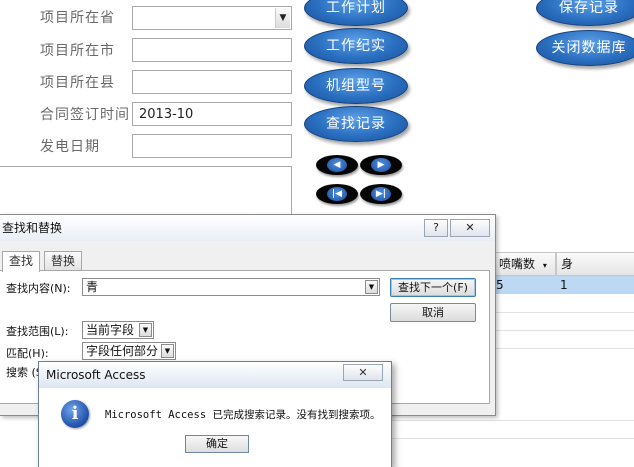 The height and width of the screenshot is (467, 634). Describe the element at coordinates (217, 444) in the screenshot. I see `ok-button: 确定` at that location.